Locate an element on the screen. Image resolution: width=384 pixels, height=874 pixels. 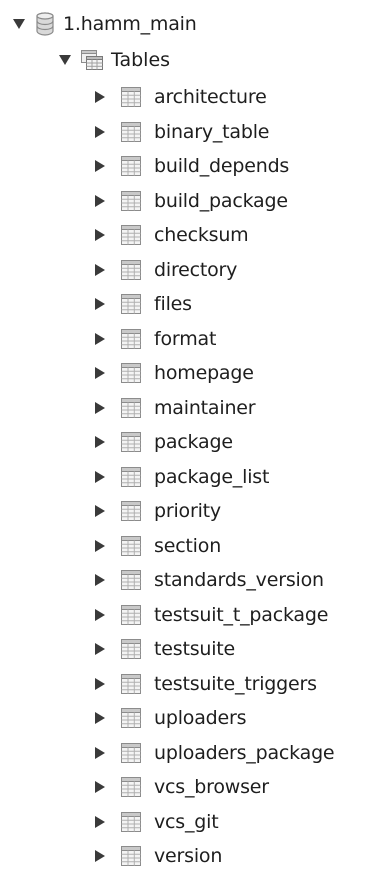
table-name: vcs_browser is located at coordinates (211, 787).